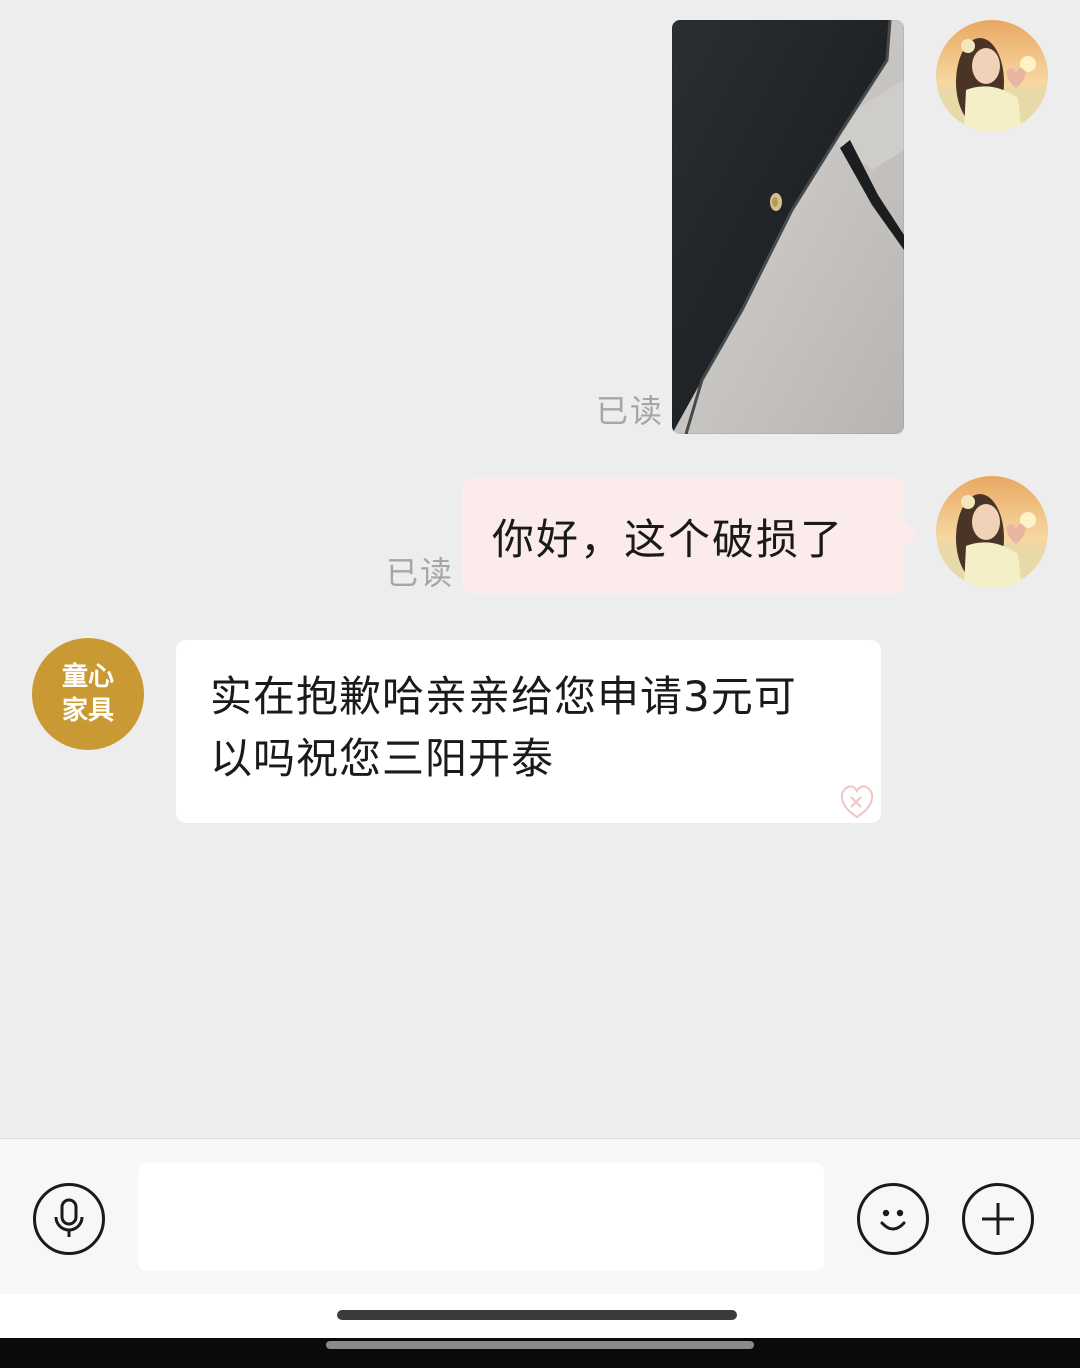 This screenshot has height=1368, width=1080. Describe the element at coordinates (857, 802) in the screenshot. I see `bubble-decoration-icon` at that location.